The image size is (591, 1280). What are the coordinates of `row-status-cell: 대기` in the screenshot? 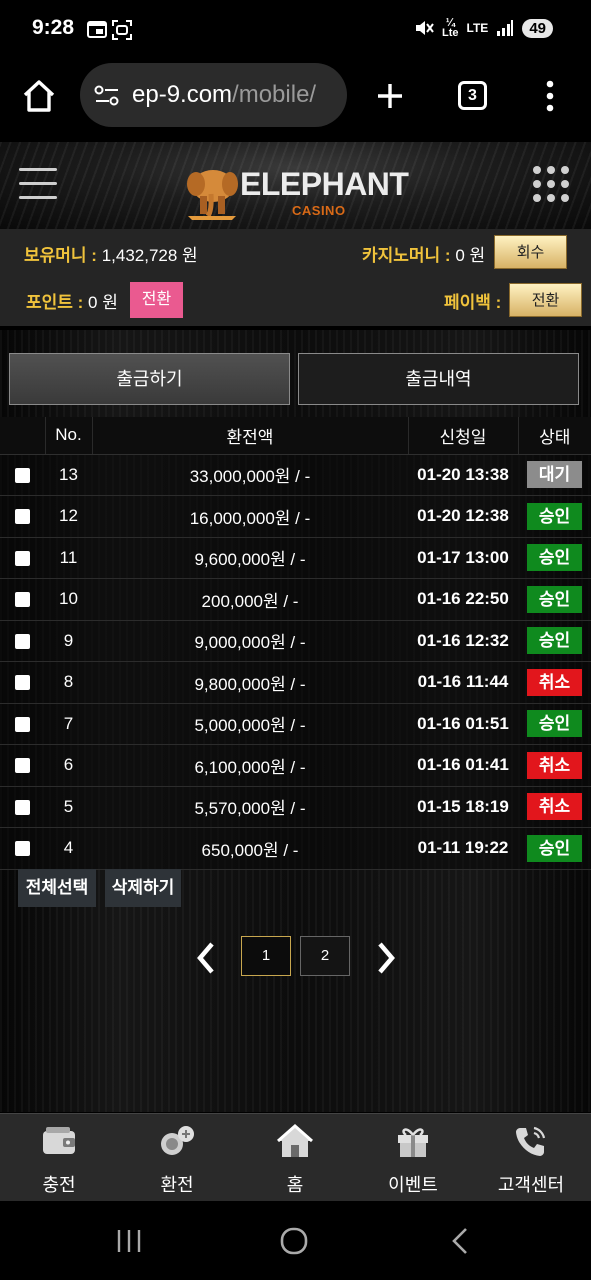 It's located at (554, 475).